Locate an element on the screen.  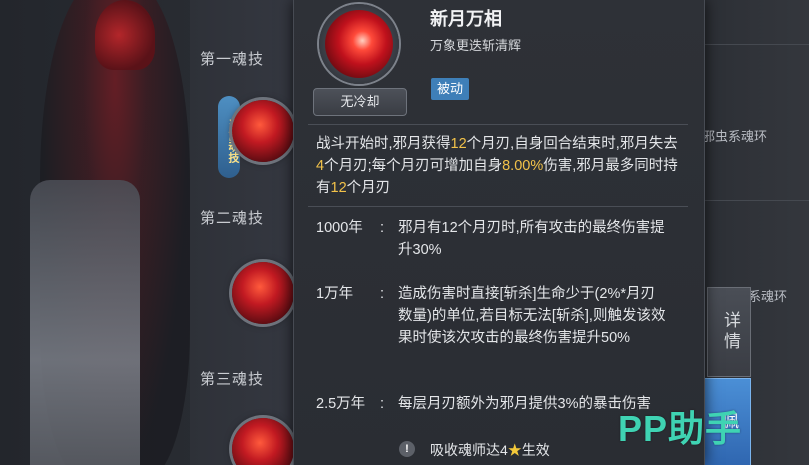
cooldown-badge: 无冷却 is located at coordinates (360, 102).